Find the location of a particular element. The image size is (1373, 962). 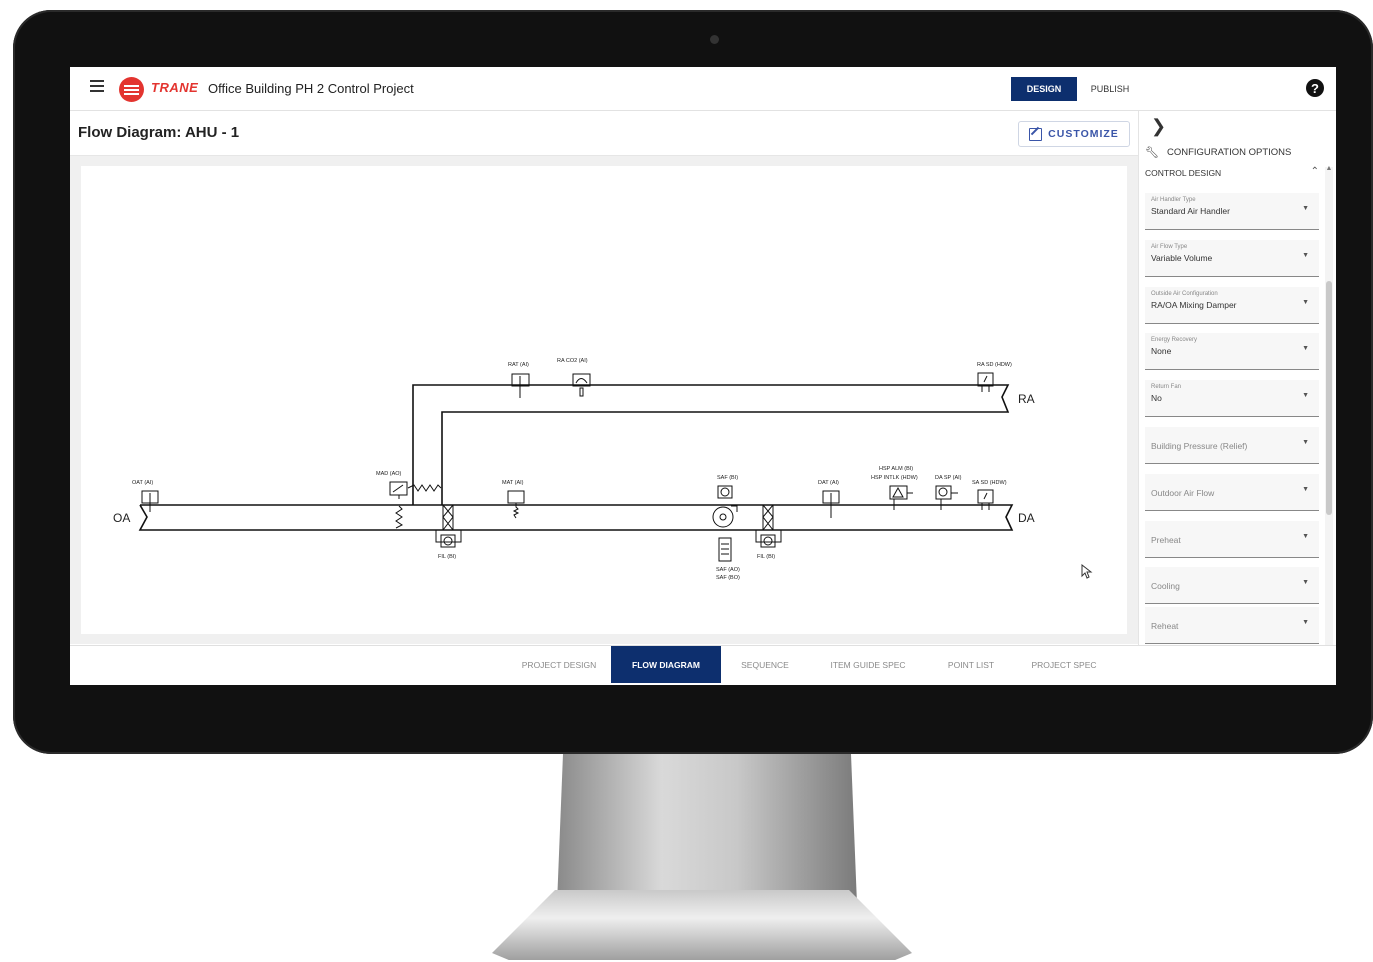

building-pressure-select: Building Pressure (Relief) ▼ is located at coordinates (1232, 445).